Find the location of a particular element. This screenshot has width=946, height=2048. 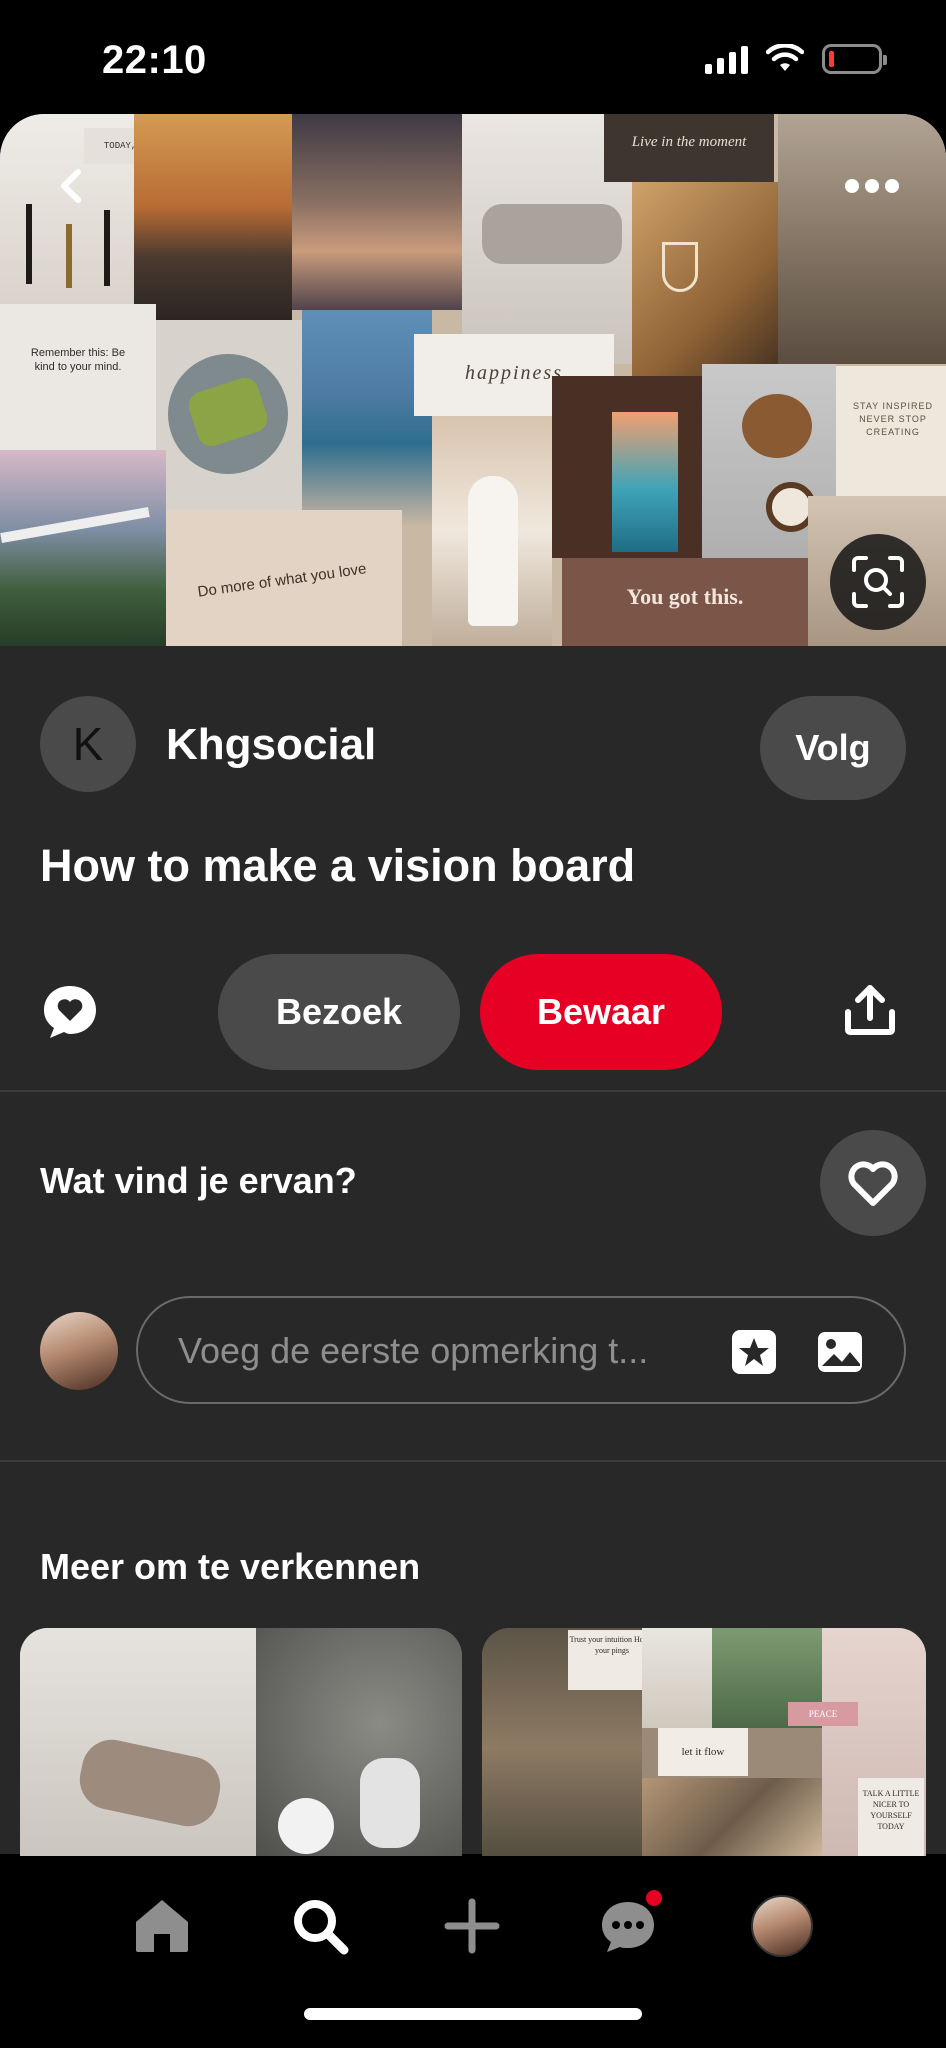

home-icon is located at coordinates (162, 1926).